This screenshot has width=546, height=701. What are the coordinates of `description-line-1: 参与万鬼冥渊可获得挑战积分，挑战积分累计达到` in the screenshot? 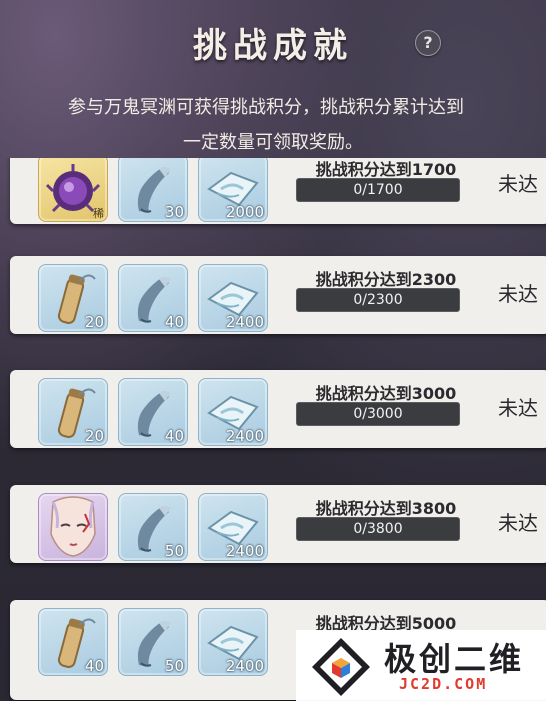 It's located at (266, 107).